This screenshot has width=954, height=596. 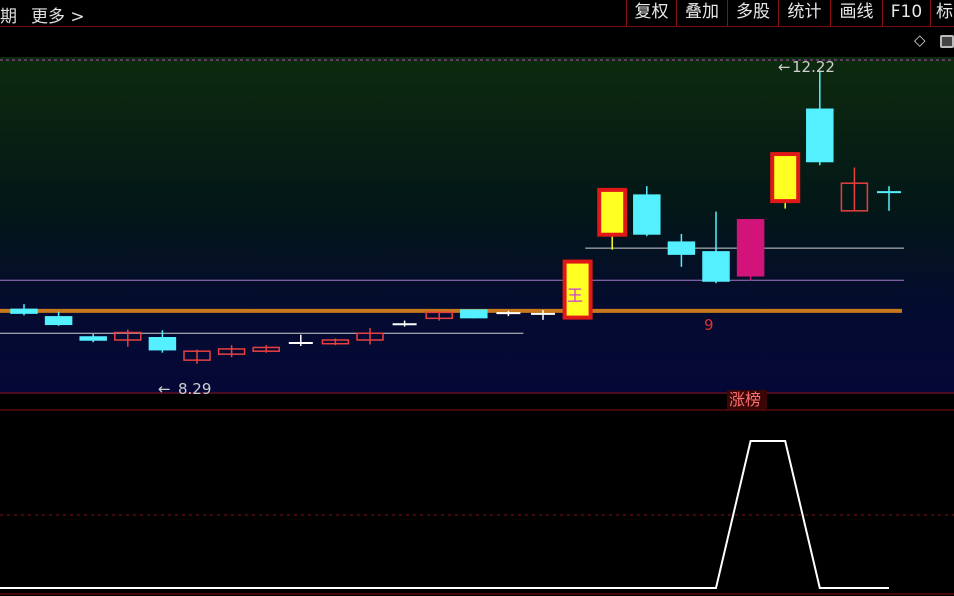 What do you see at coordinates (784, 67) in the screenshot?
I see `high-arrow: ←` at bounding box center [784, 67].